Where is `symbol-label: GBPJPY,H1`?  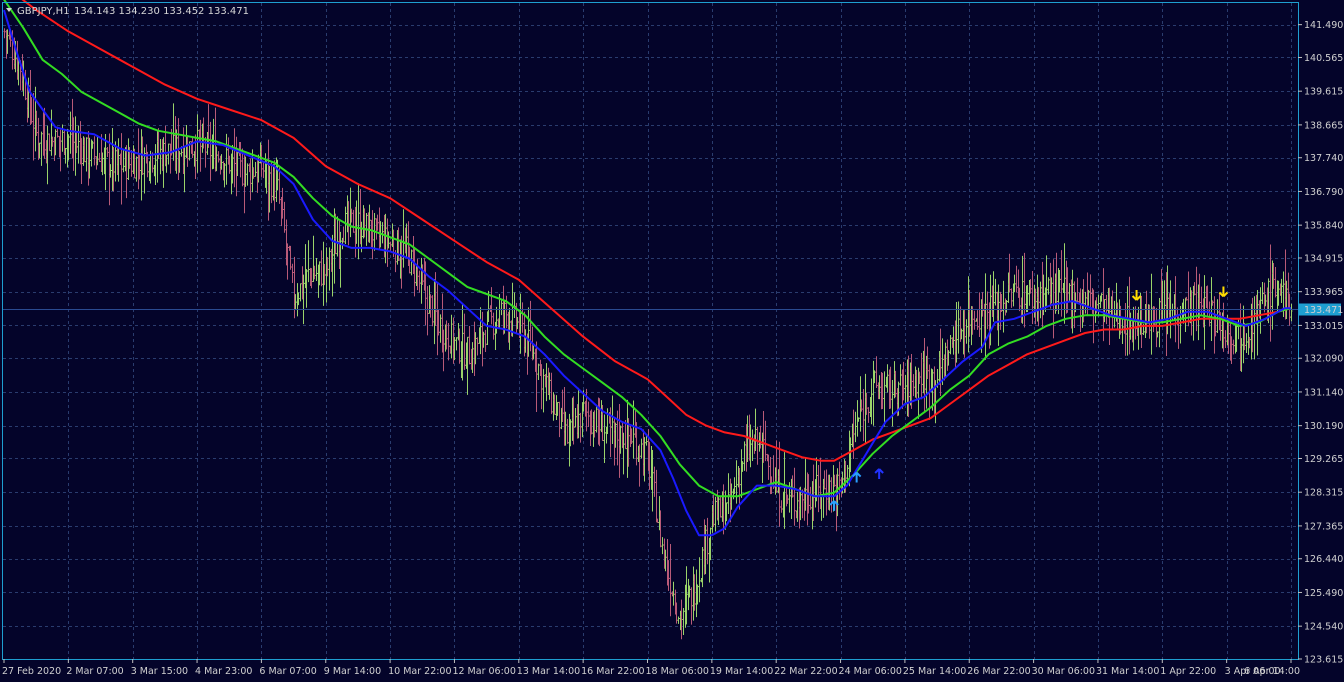 symbol-label: GBPJPY,H1 is located at coordinates (43, 11).